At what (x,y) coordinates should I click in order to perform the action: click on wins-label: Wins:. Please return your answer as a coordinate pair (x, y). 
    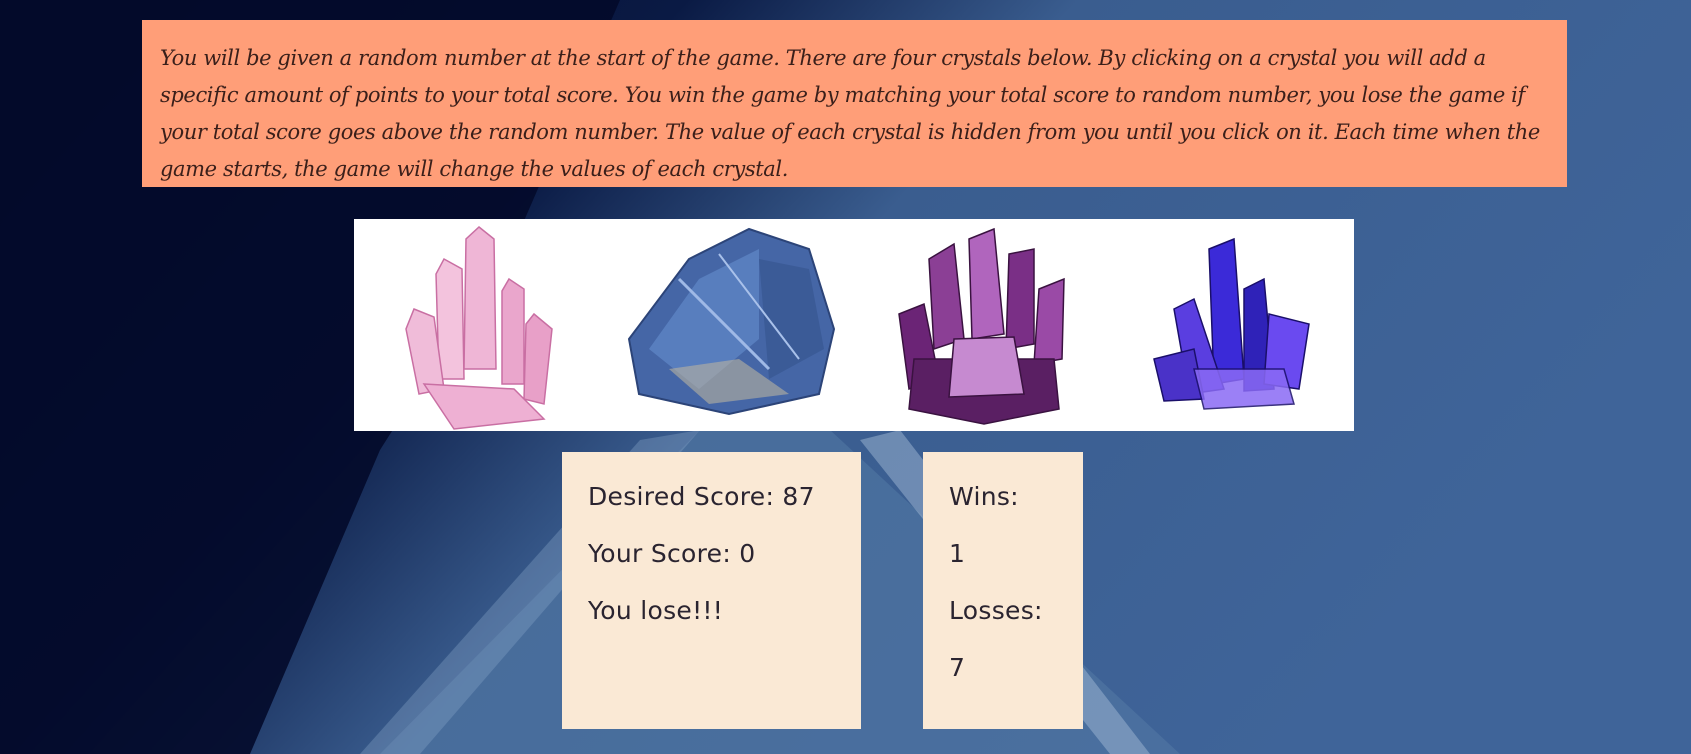
    Looking at the image, I should click on (984, 496).